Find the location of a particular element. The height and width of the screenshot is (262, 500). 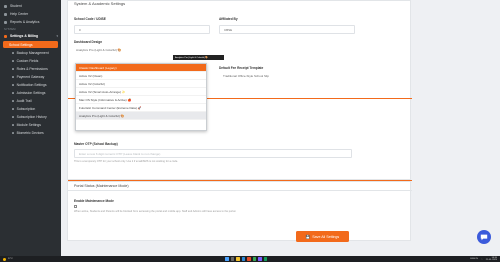

language-indicator: ENG IN is located at coordinates (474, 259).